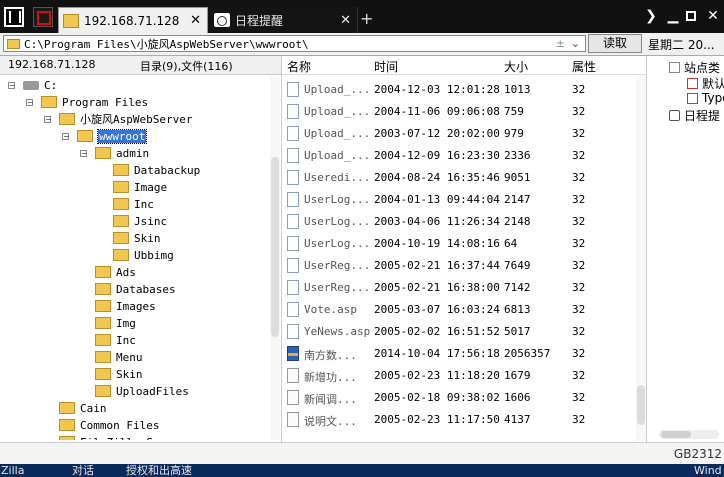  I want to click on file-time: 2005-02-21 16:38:00, so click(437, 287).